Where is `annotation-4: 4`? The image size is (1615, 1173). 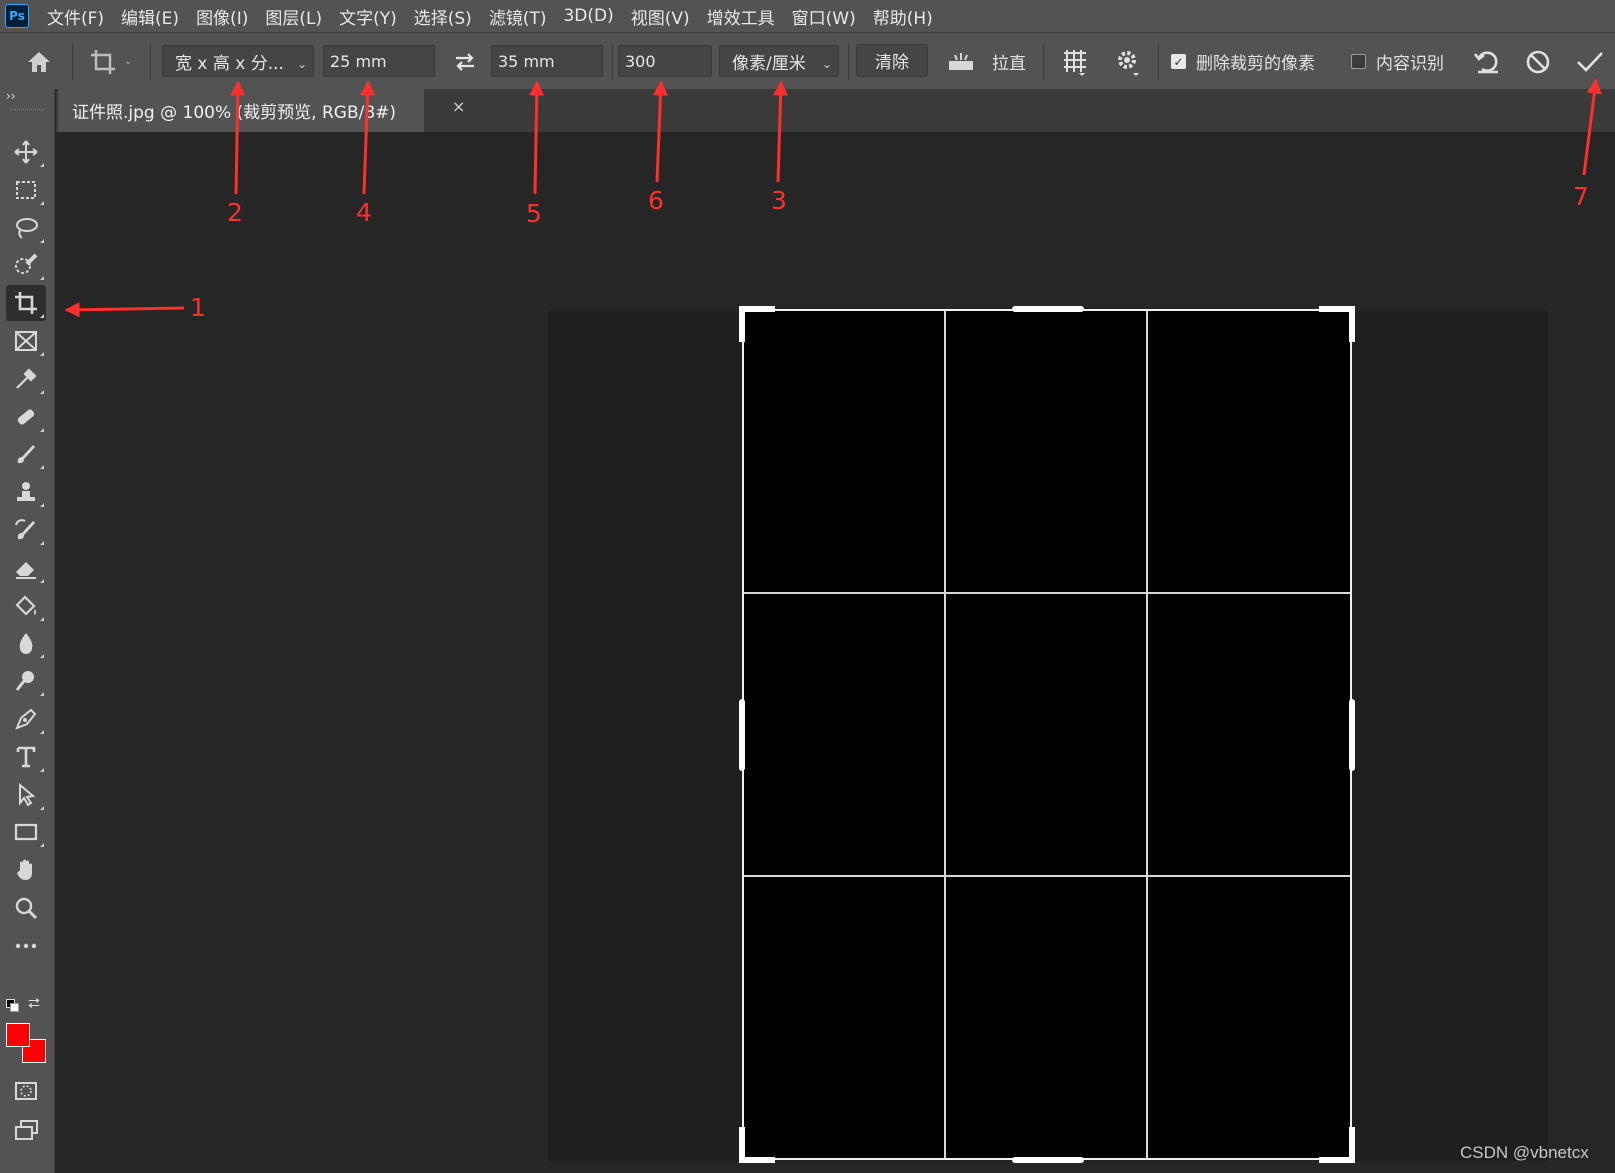 annotation-4: 4 is located at coordinates (364, 212).